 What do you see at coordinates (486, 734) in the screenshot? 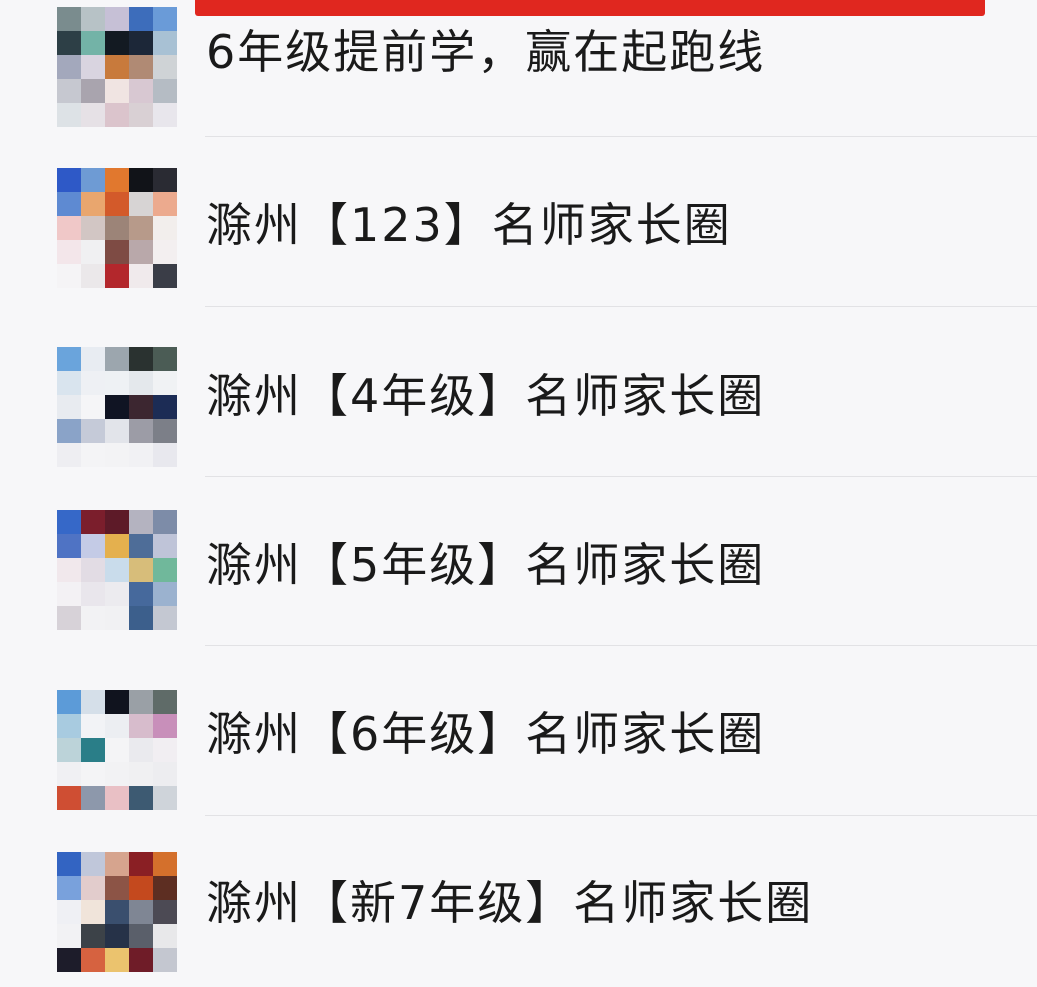
I see `chat-name: 滁州【6年级】名师家长圈` at bounding box center [486, 734].